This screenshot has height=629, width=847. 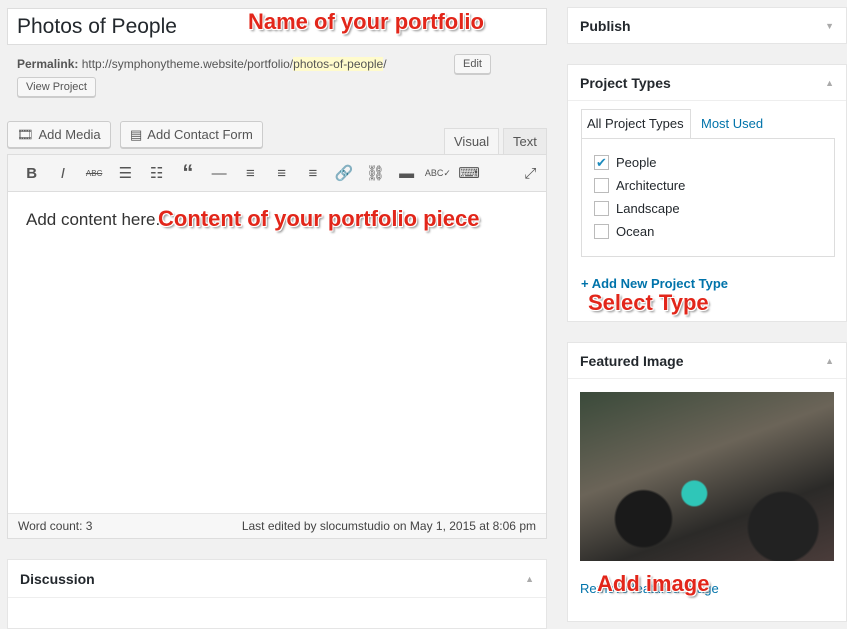 I want to click on unlink-icon: ⛓, so click(x=375, y=173).